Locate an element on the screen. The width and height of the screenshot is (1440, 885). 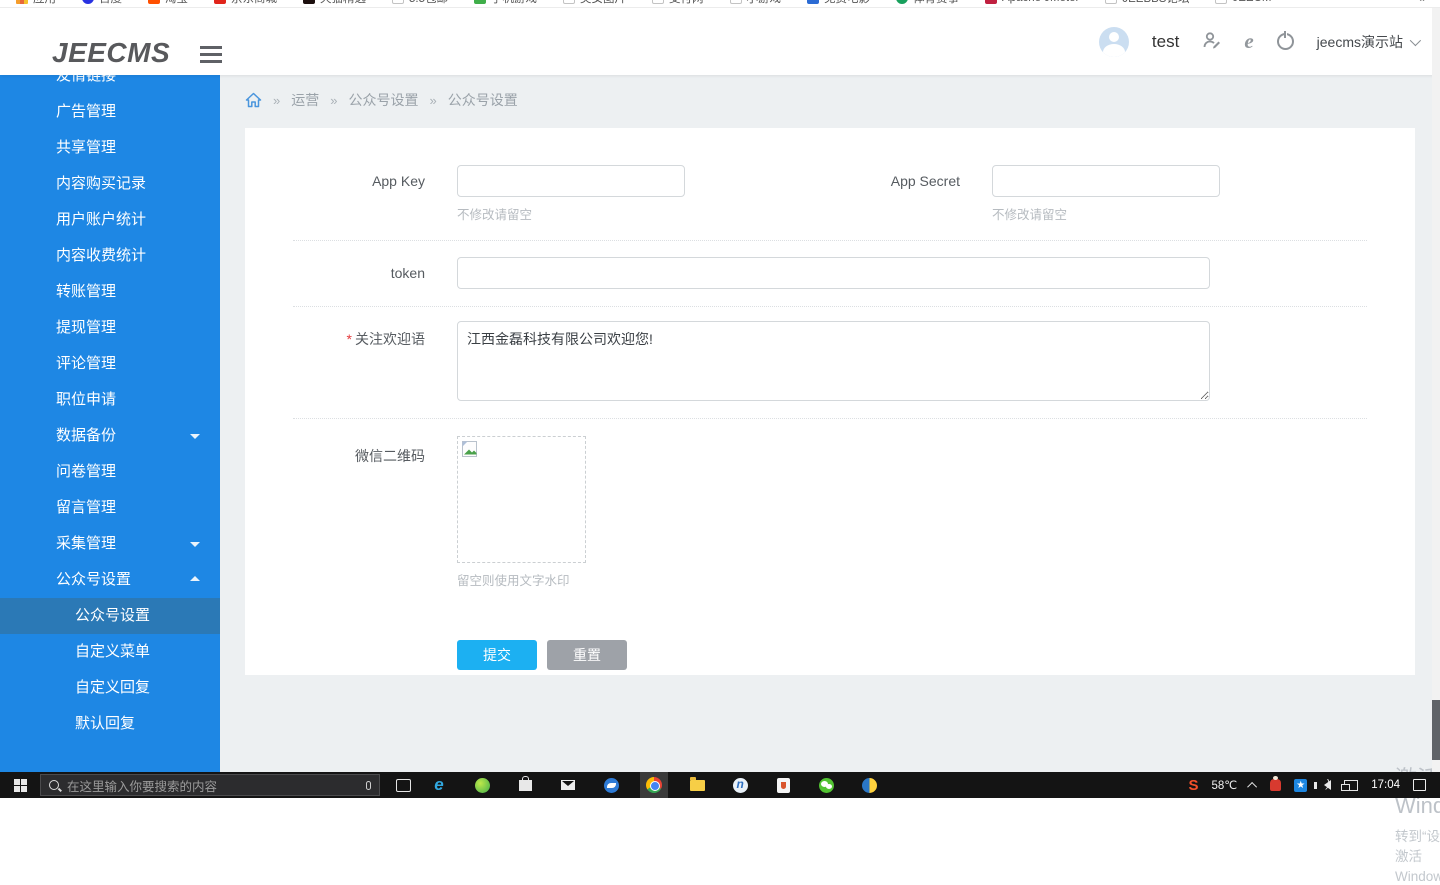
java-icon is located at coordinates (783, 785).